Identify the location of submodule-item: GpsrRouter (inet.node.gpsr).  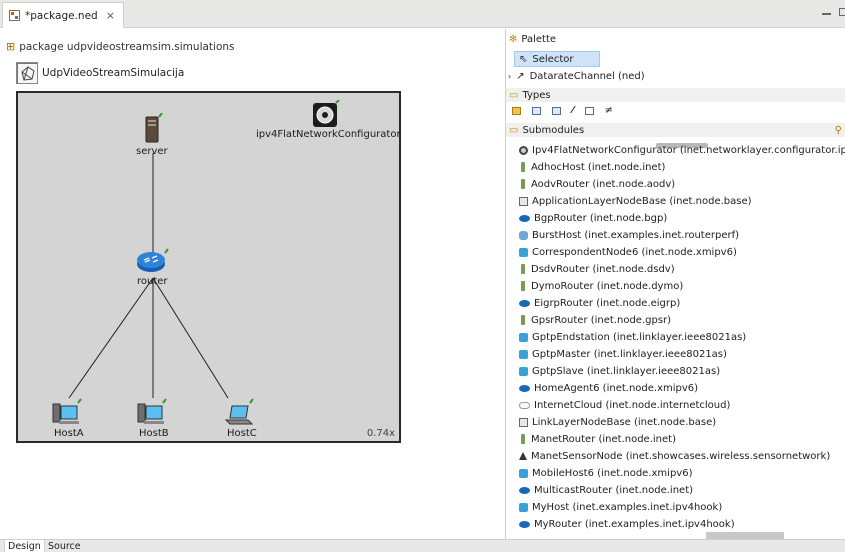
(595, 320).